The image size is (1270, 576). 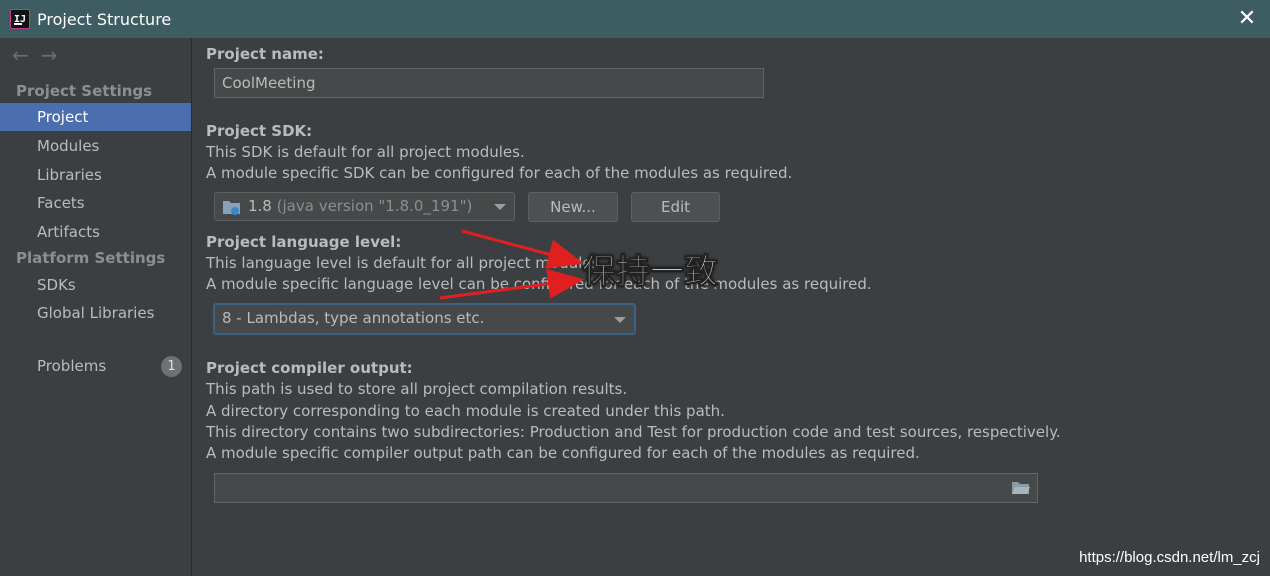 What do you see at coordinates (63, 117) in the screenshot?
I see `sidebar-item-label: Project` at bounding box center [63, 117].